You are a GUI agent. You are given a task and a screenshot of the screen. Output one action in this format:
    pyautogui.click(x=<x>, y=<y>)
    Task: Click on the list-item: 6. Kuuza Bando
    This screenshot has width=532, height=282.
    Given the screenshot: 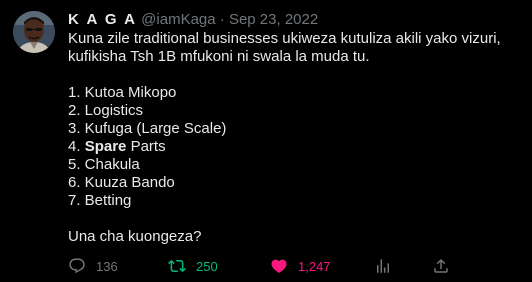 What is the action you would take?
    pyautogui.click(x=121, y=182)
    